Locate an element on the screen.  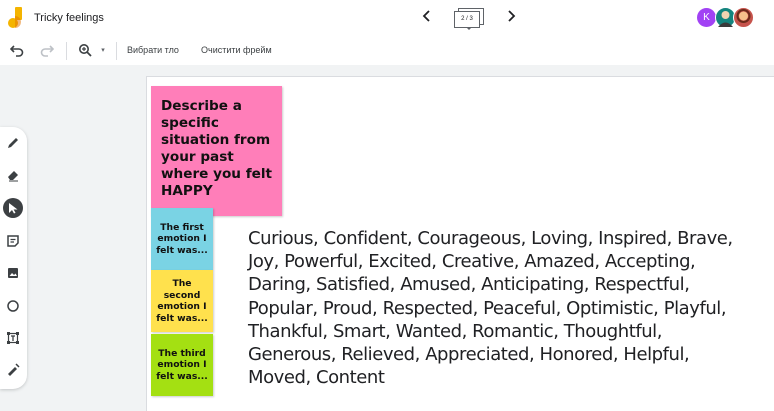
image-icon is located at coordinates (13, 273).